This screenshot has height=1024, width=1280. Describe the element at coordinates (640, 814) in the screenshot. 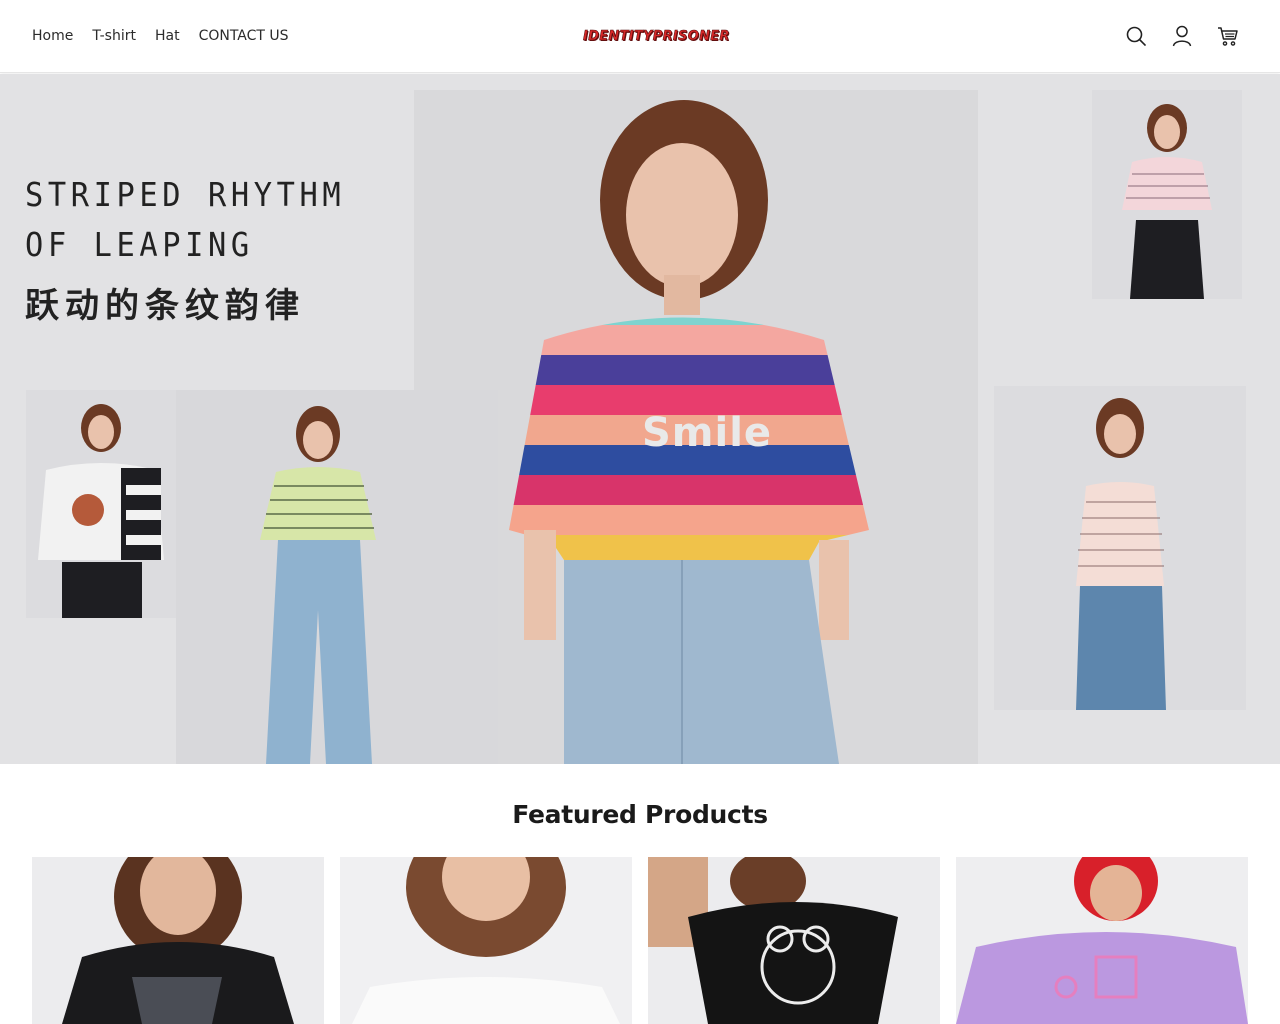

I see `featured-products-title: Featured Products` at that location.